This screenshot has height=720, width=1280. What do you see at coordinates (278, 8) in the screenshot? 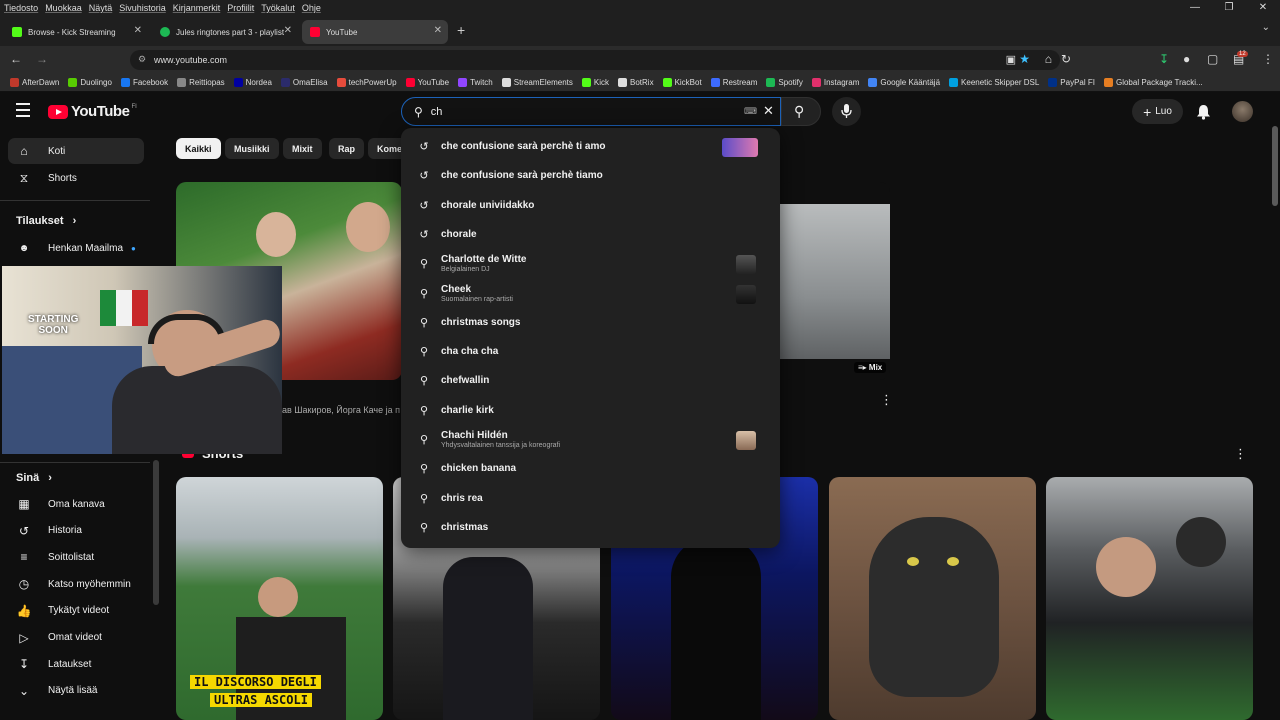
I see `menu-tools: Työkalut` at bounding box center [278, 8].